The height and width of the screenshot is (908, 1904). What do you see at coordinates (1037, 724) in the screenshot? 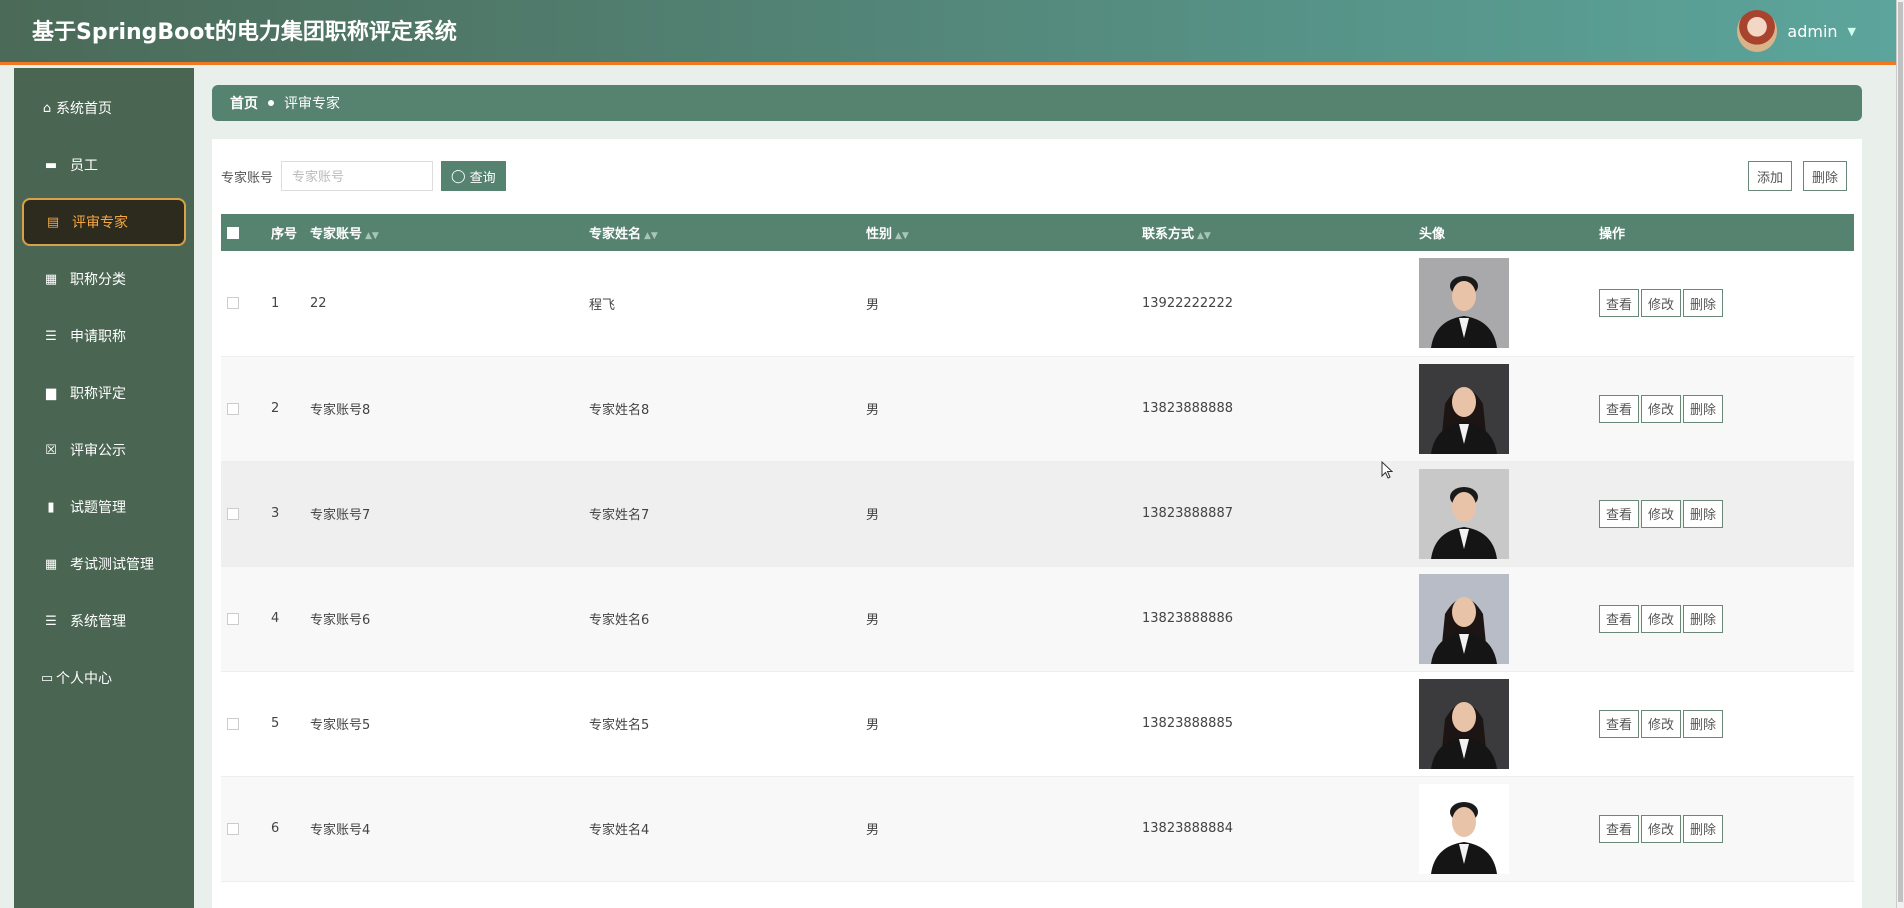
I see `table-row: 5 专家账号5 专家姓名5 男 13823888885 查看 修改 删除` at bounding box center [1037, 724].